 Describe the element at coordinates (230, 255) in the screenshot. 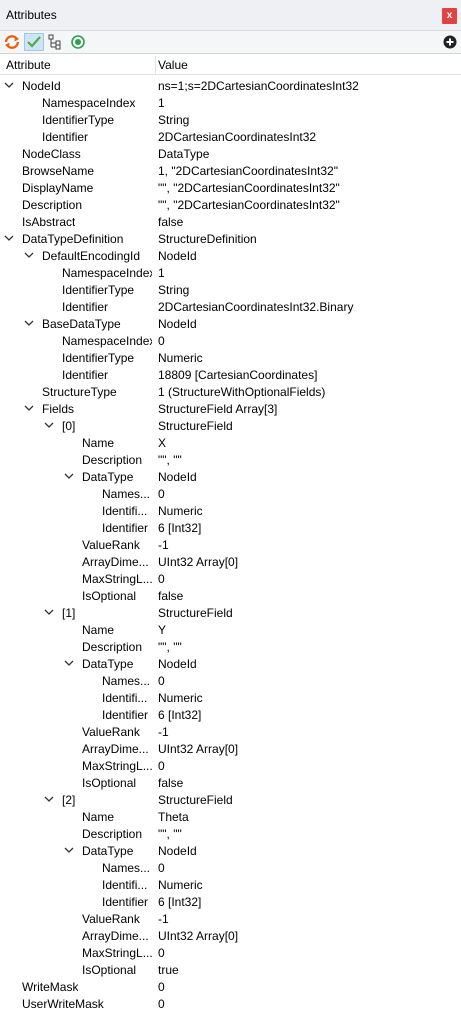

I see `tree-row: DefaultEncodingId NodeId` at that location.